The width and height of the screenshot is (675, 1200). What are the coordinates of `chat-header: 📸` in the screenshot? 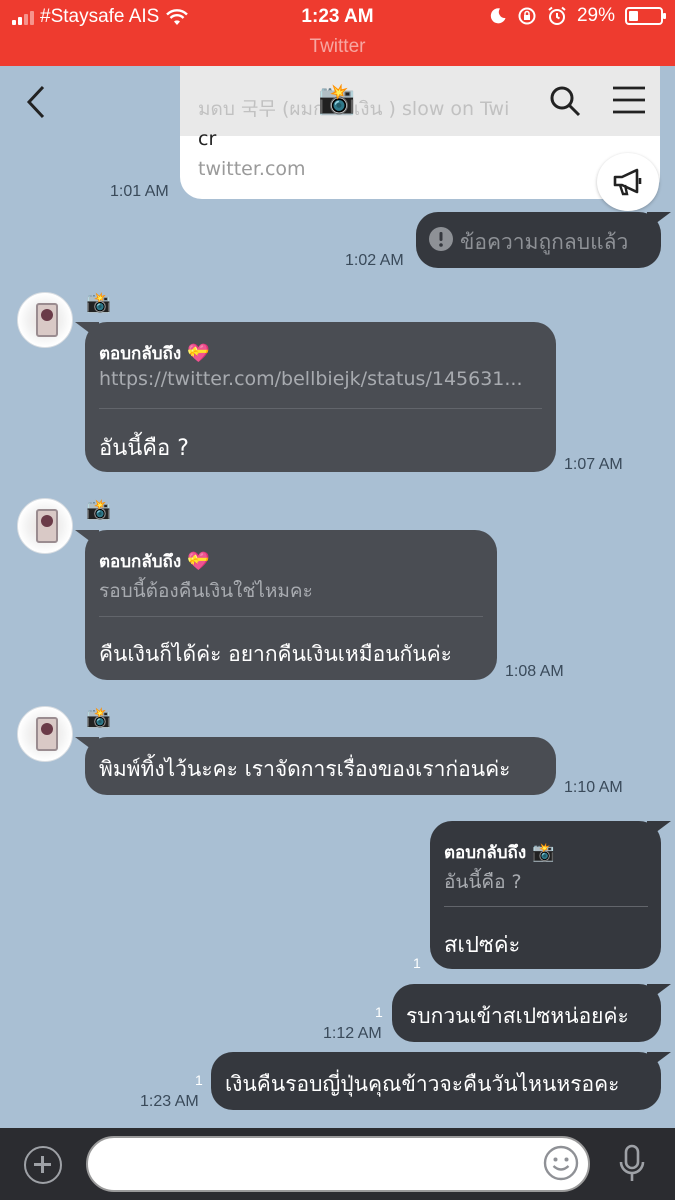 It's located at (337, 102).